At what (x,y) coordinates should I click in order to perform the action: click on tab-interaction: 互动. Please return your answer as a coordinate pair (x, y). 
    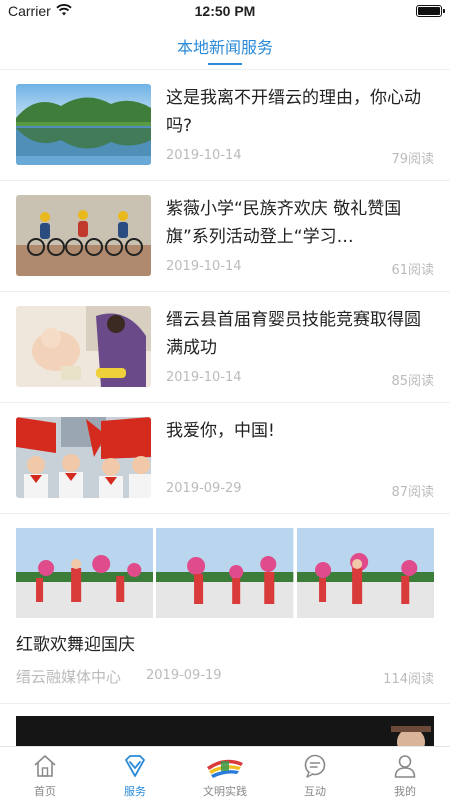
    Looking at the image, I should click on (315, 773).